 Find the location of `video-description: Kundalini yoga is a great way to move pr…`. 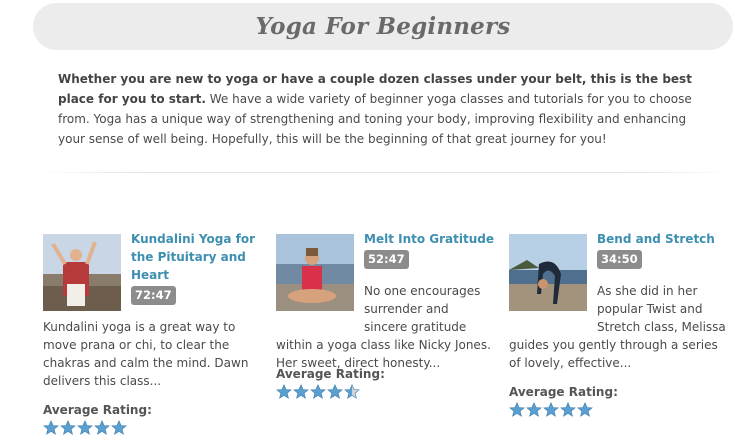

video-description: Kundalini yoga is a great way to move pr… is located at coordinates (146, 354).